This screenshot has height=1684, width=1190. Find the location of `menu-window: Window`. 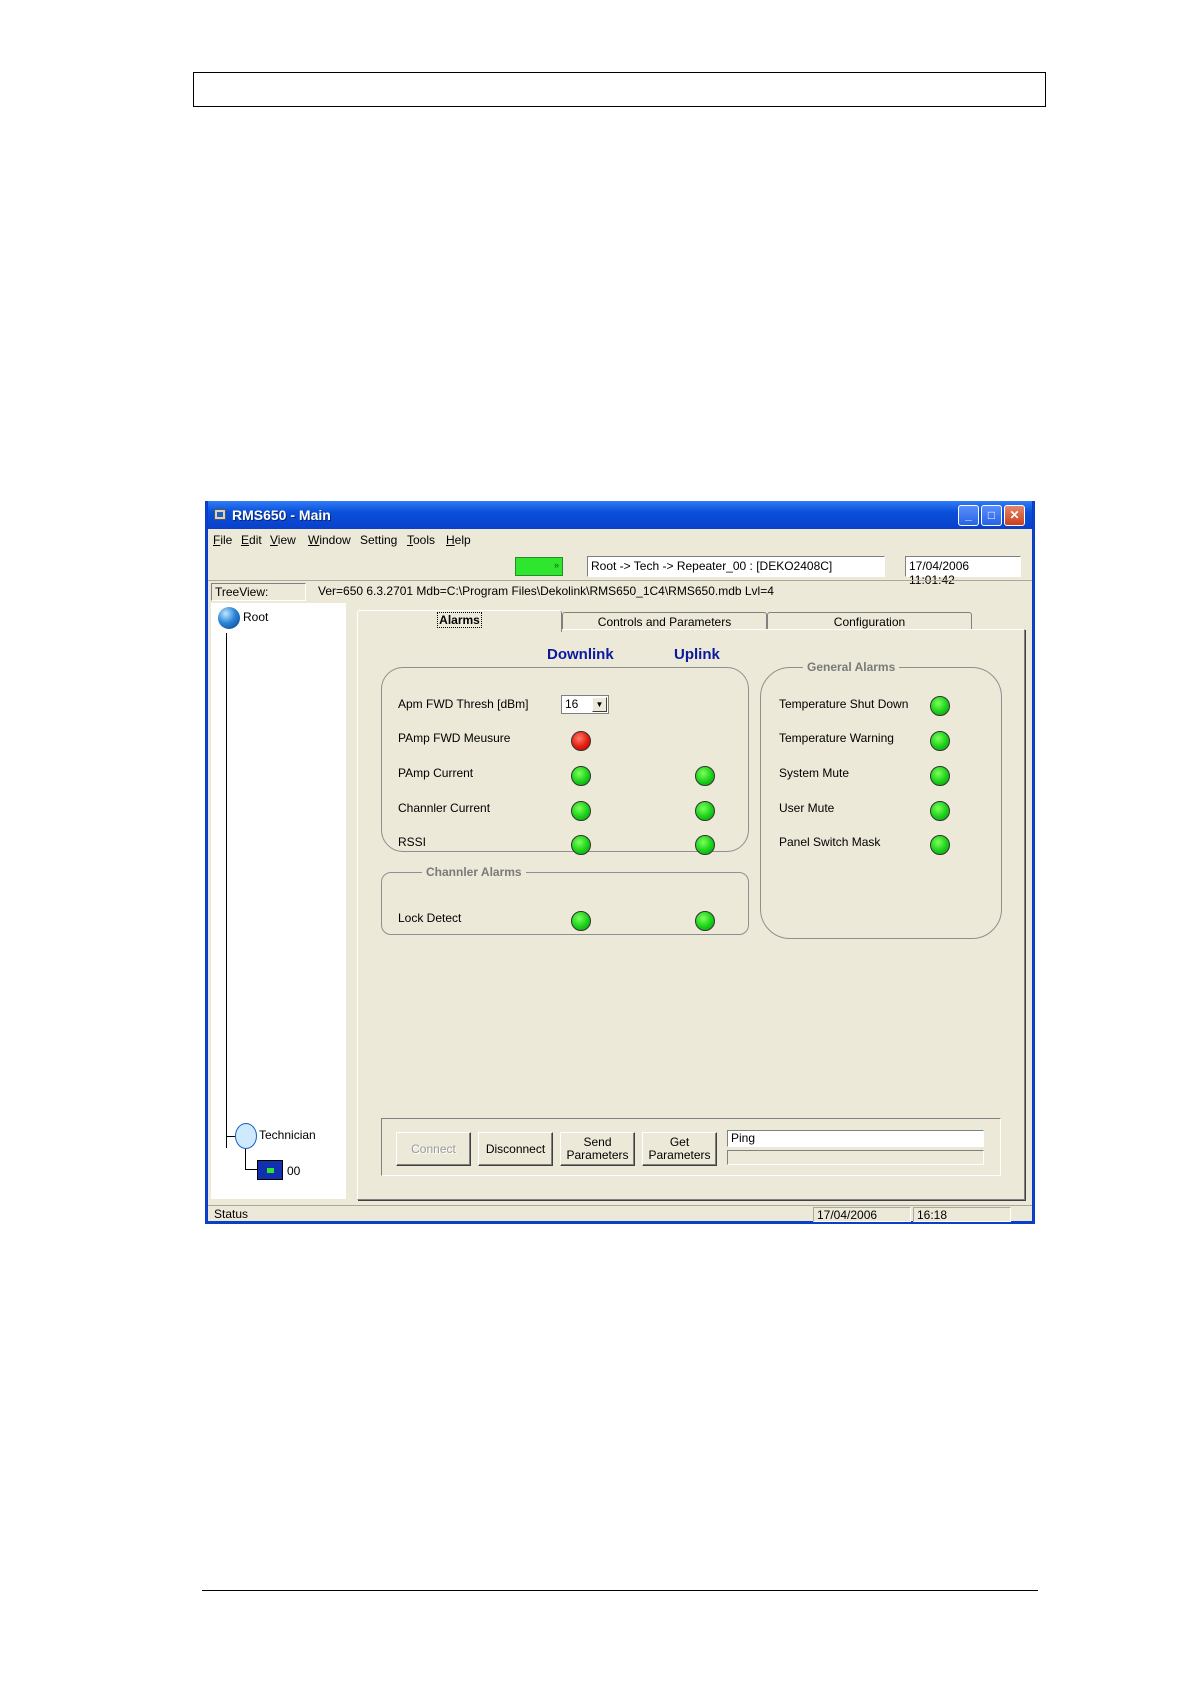

menu-window: Window is located at coordinates (329, 540).